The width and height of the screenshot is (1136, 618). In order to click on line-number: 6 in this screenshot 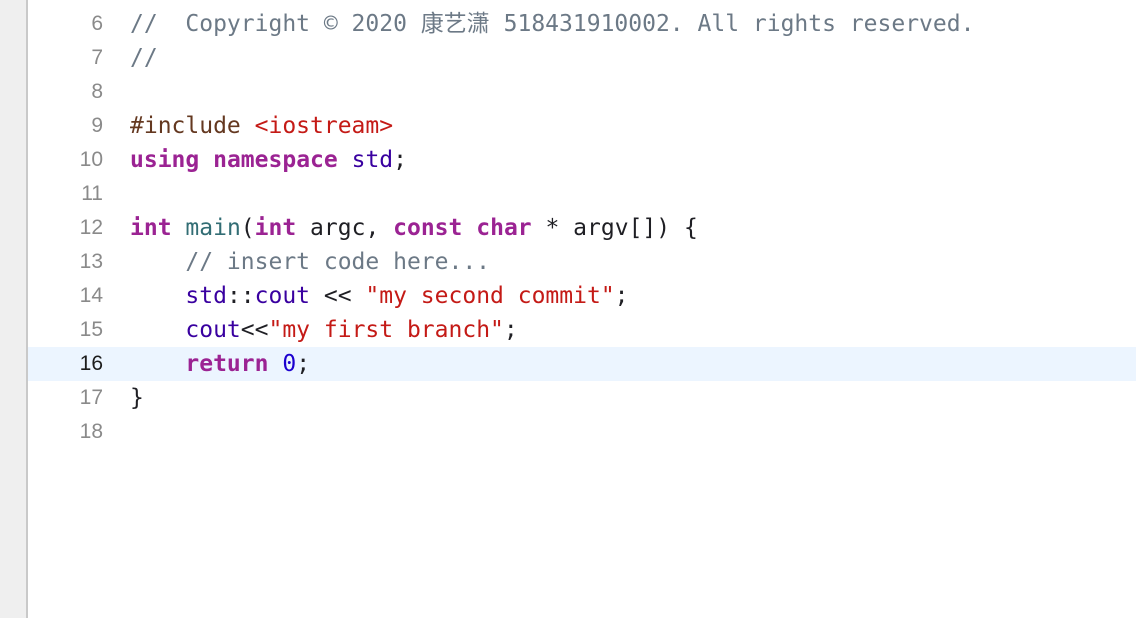, I will do `click(97, 23)`.